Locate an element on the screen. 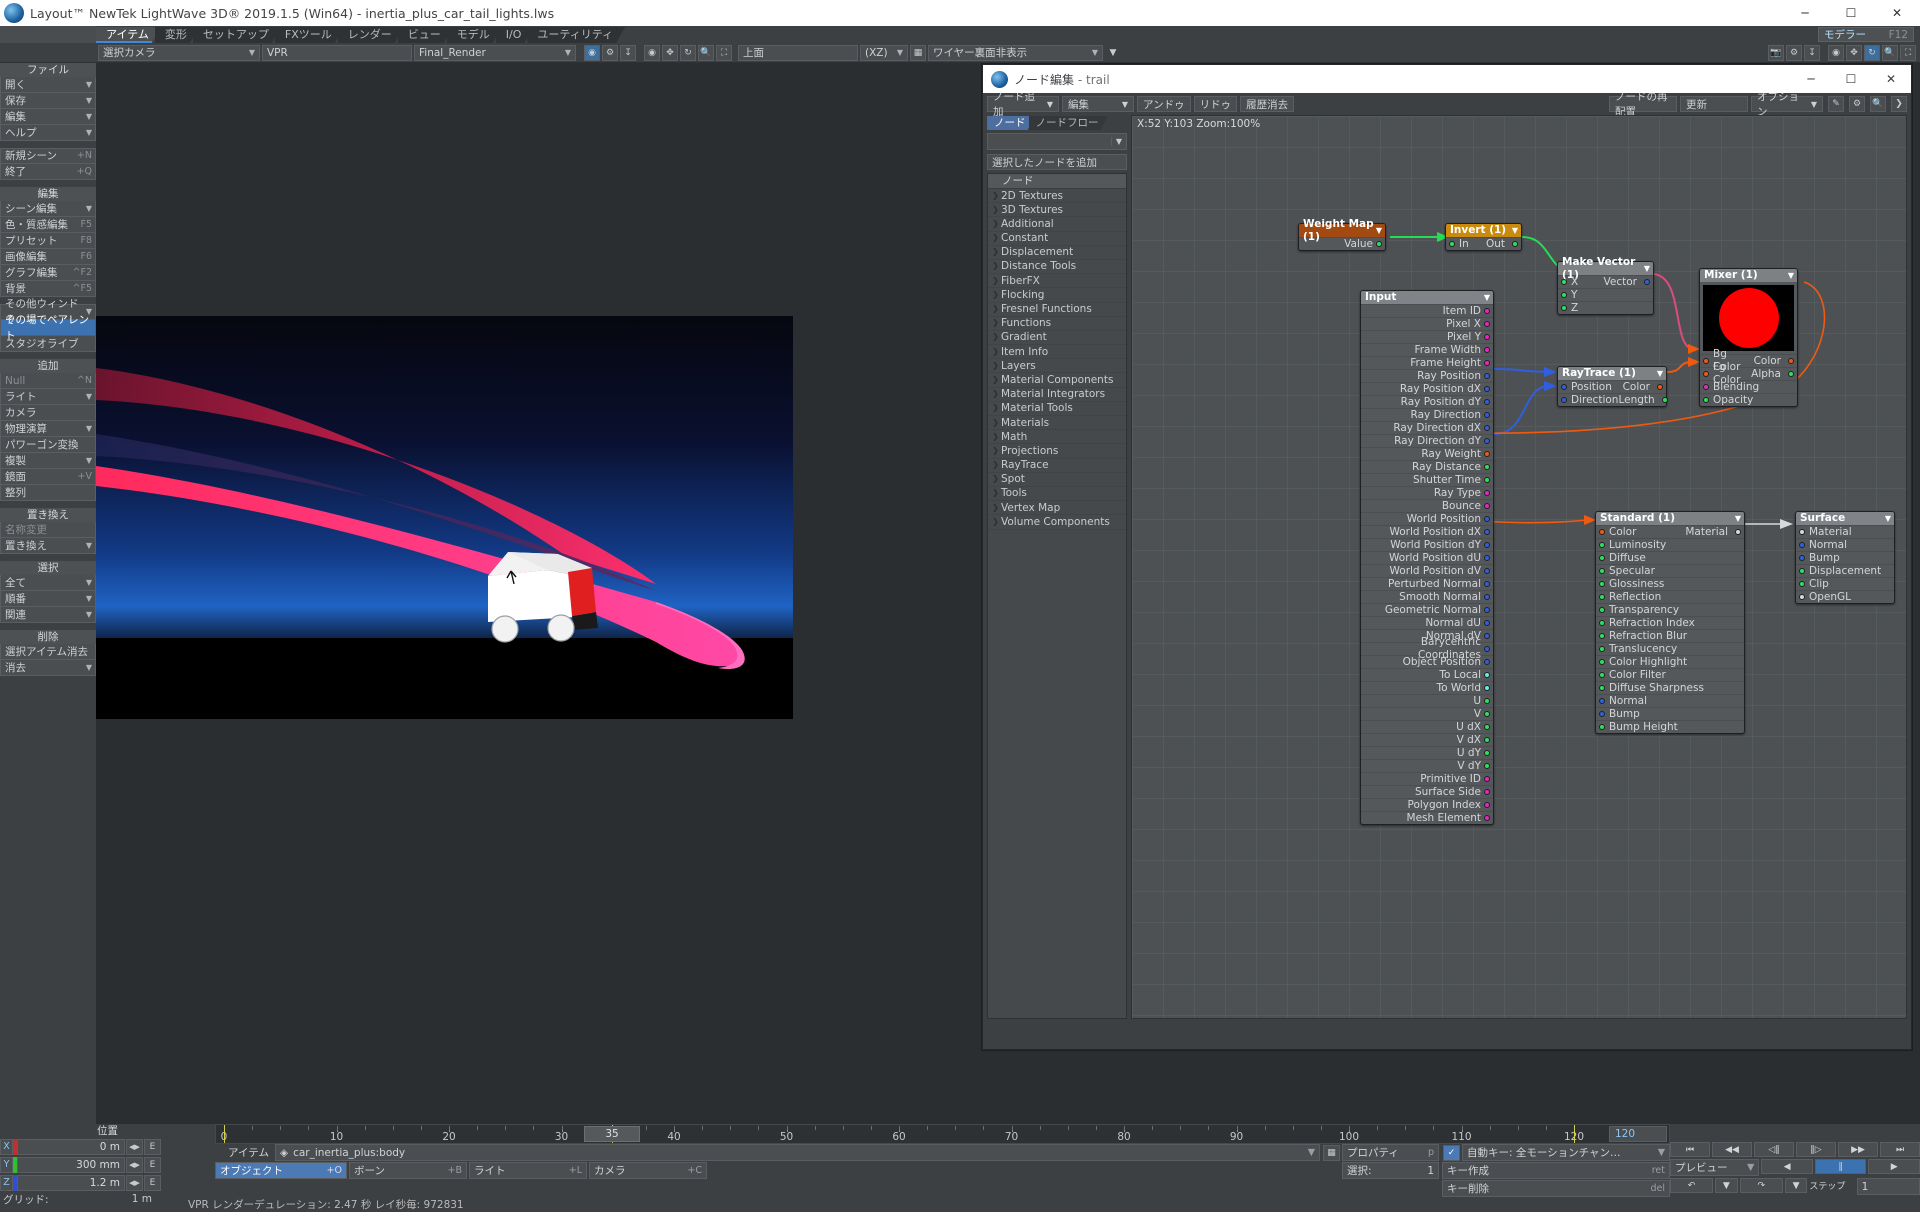 The image size is (1920, 1212). node-minimize-button: ─ is located at coordinates (1811, 79).